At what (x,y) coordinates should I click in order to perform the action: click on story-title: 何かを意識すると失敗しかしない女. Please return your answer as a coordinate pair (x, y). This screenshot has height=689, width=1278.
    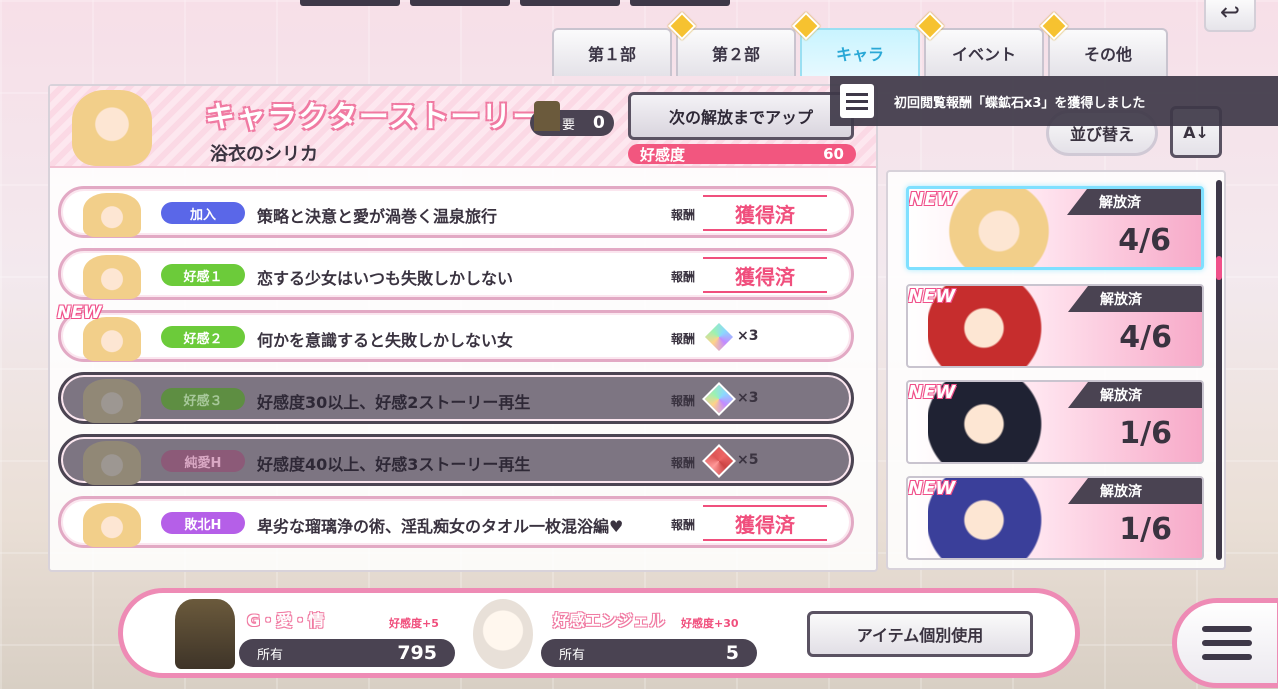
    Looking at the image, I should click on (385, 340).